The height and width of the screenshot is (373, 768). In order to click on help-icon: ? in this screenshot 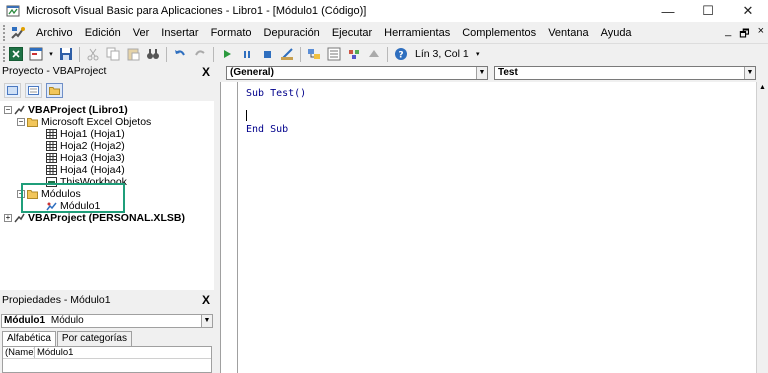, I will do `click(401, 54)`.